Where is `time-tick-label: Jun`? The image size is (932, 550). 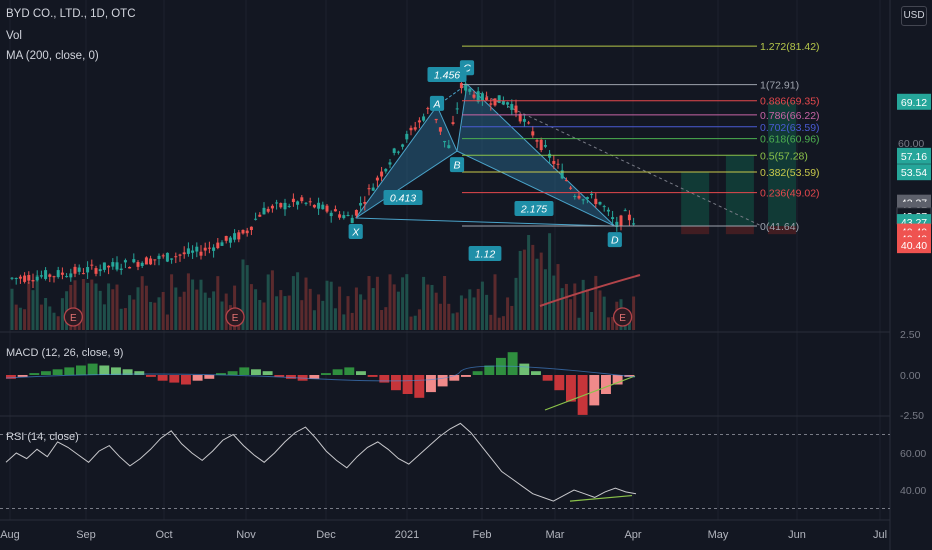 time-tick-label: Jun is located at coordinates (797, 535).